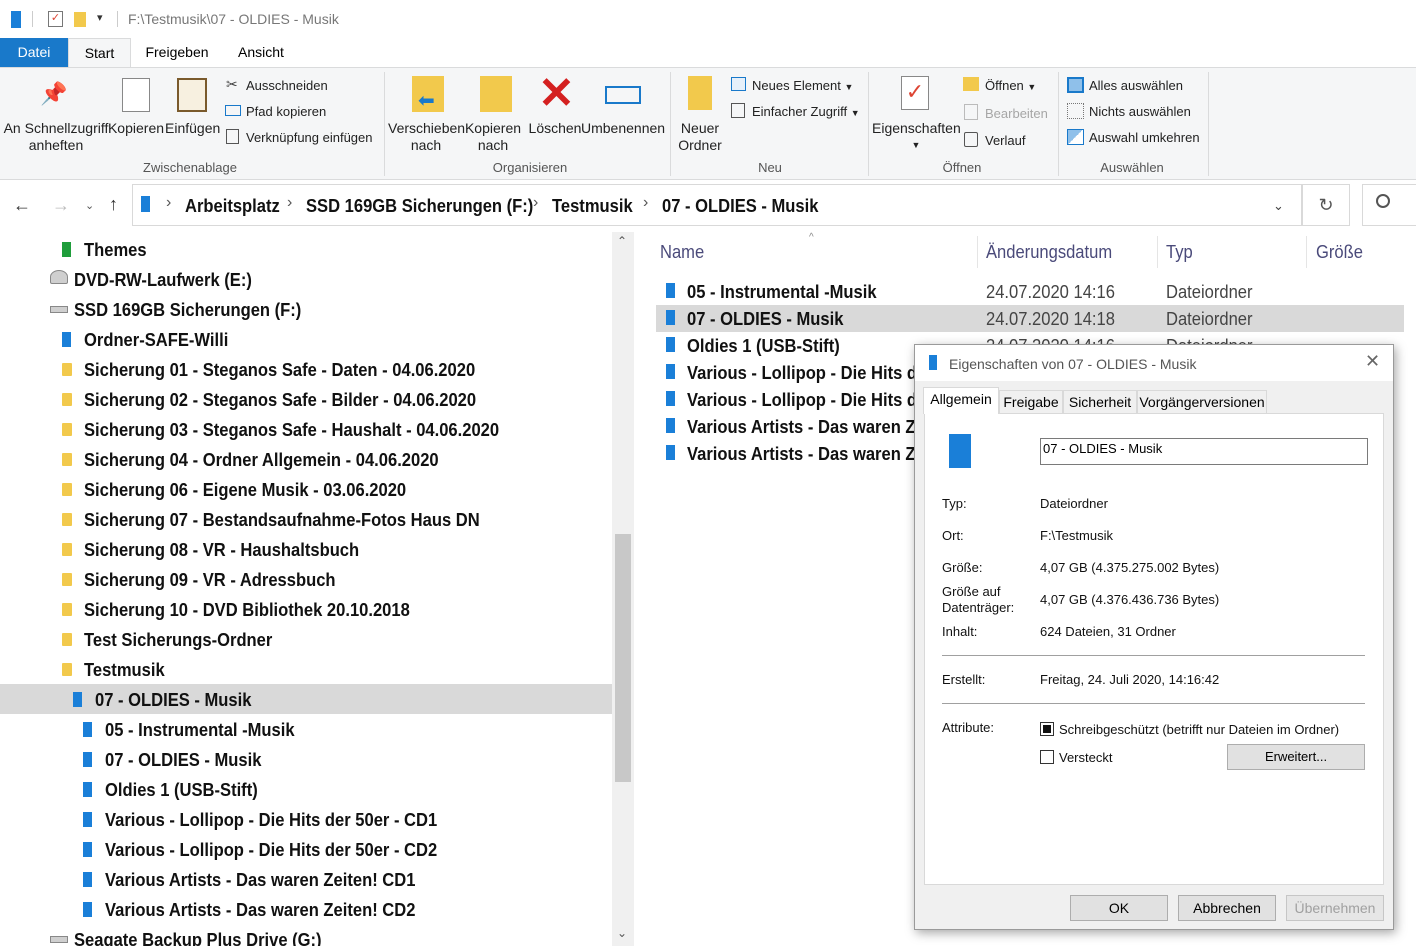  What do you see at coordinates (1326, 205) in the screenshot?
I see `refresh-icon: ↻` at bounding box center [1326, 205].